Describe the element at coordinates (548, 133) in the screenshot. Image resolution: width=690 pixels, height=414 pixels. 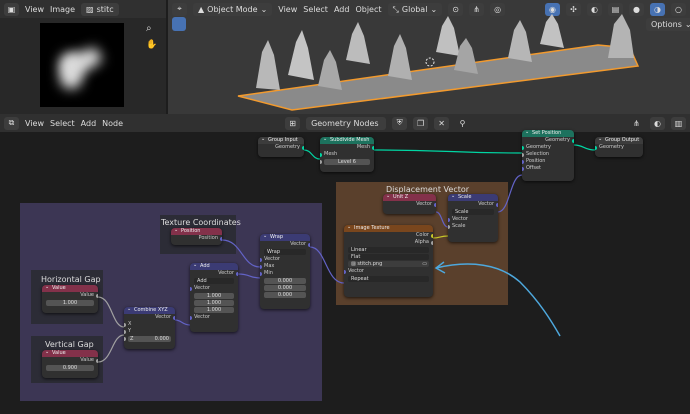
I see `node-header: Set Position` at that location.